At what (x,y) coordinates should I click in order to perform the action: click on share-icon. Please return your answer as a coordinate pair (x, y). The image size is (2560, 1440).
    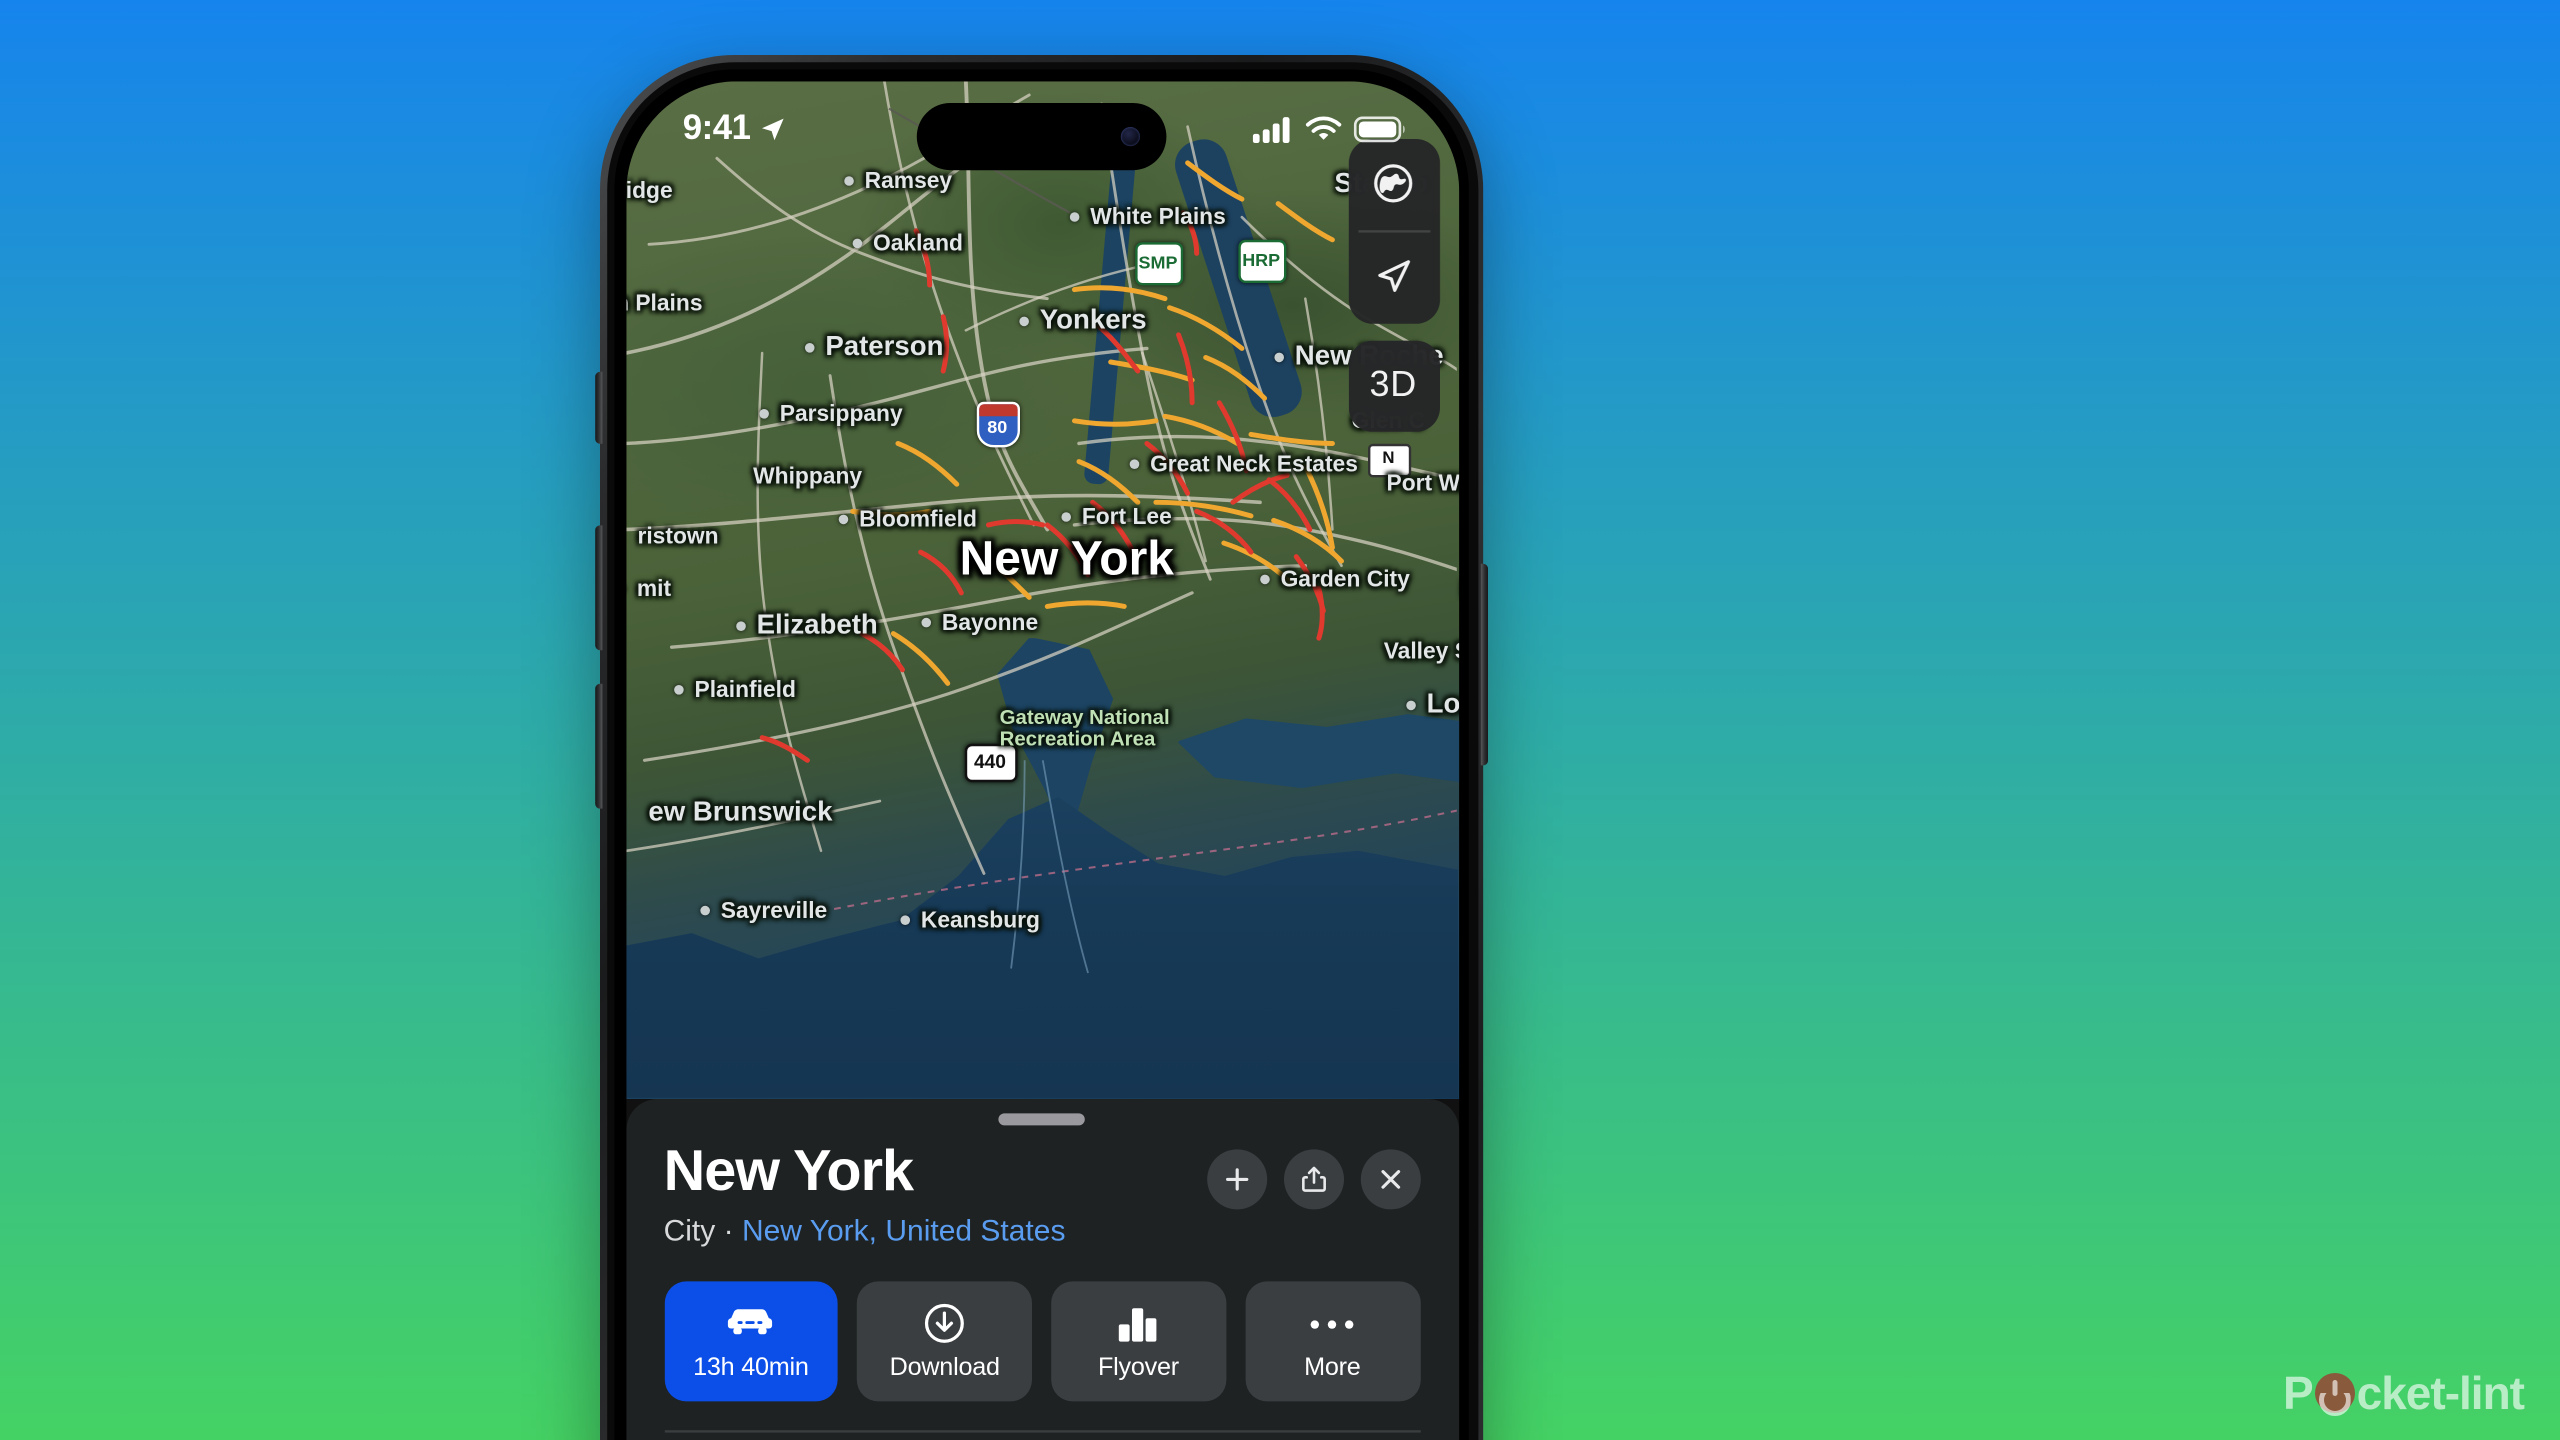
    Looking at the image, I should click on (1312, 1178).